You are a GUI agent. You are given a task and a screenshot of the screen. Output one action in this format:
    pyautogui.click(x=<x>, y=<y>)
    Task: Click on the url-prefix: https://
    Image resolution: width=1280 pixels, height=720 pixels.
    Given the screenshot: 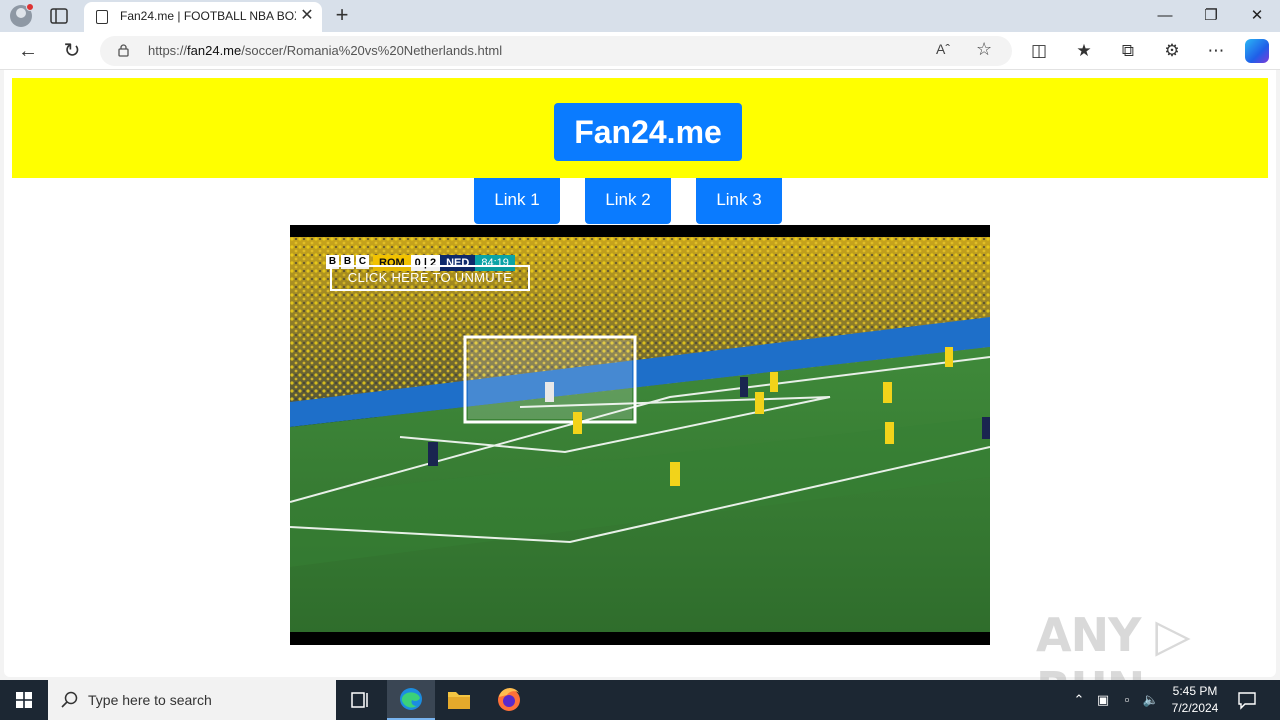 What is the action you would take?
    pyautogui.click(x=168, y=50)
    